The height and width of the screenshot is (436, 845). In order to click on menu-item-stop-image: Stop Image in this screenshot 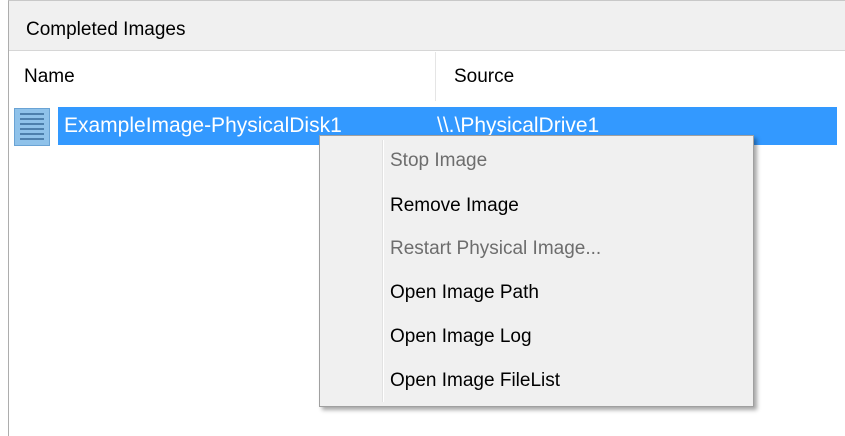, I will do `click(438, 161)`.